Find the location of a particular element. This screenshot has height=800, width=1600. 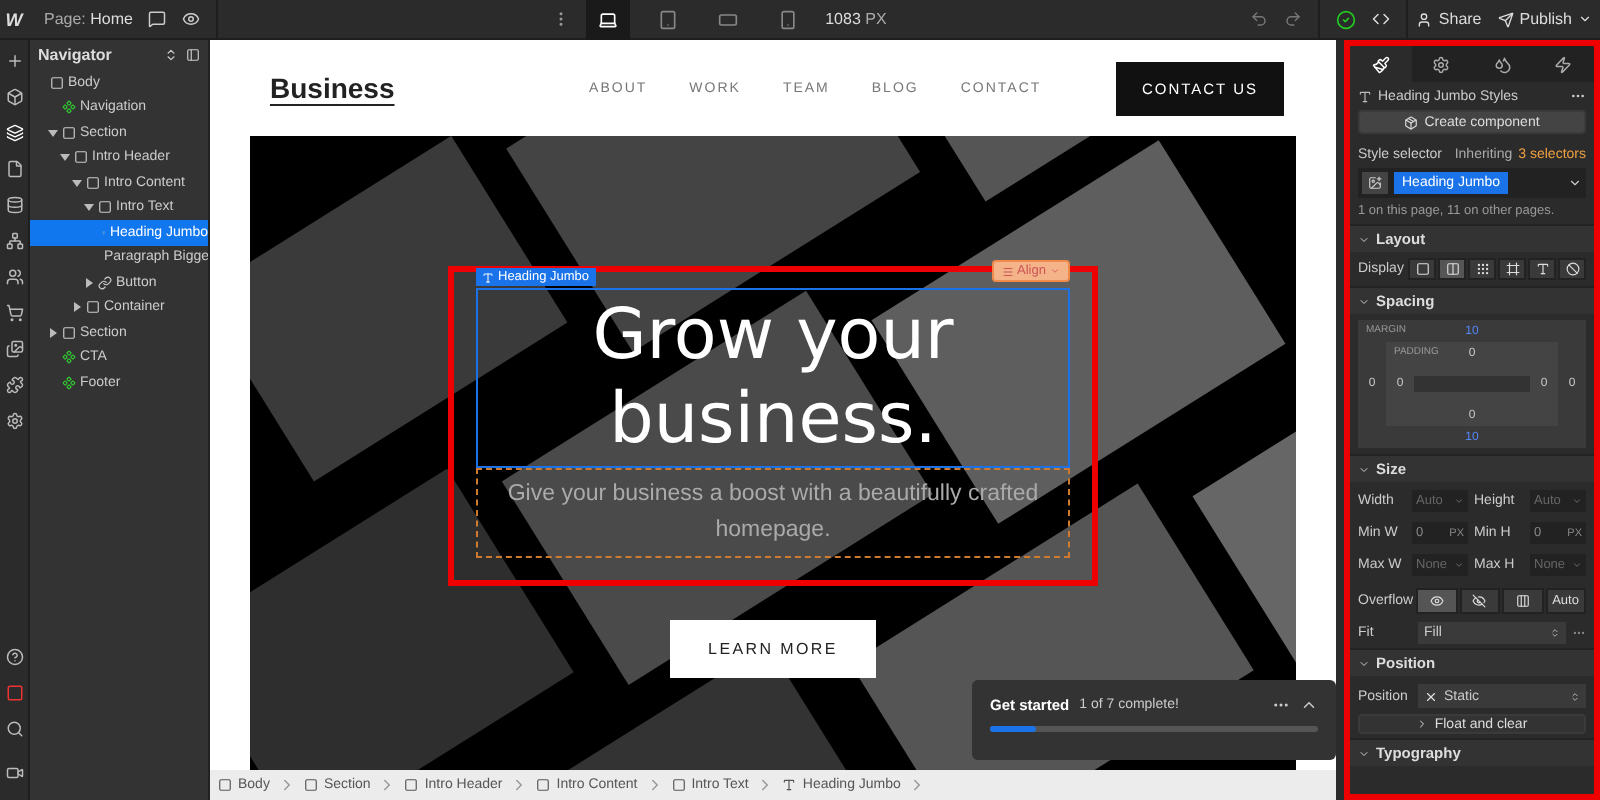

hierarchy-icon is located at coordinates (14, 241).